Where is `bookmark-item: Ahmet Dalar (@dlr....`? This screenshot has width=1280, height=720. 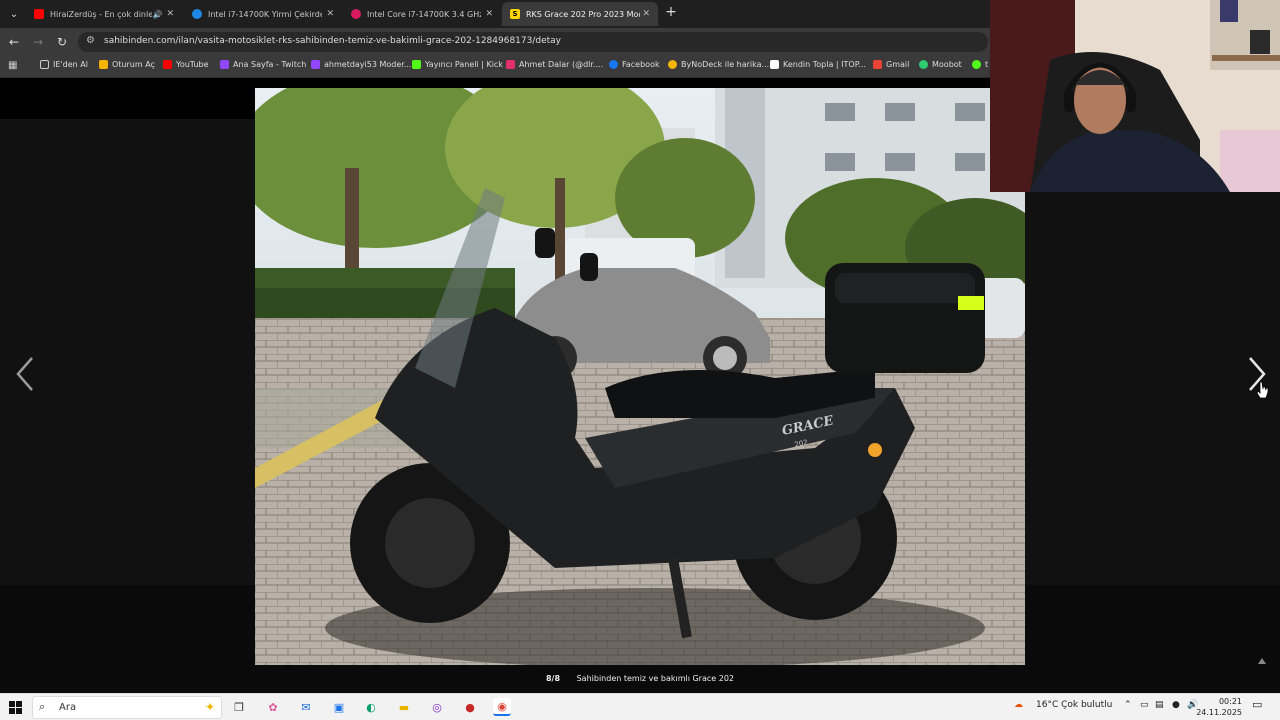 bookmark-item: Ahmet Dalar (@dlr.... is located at coordinates (554, 64).